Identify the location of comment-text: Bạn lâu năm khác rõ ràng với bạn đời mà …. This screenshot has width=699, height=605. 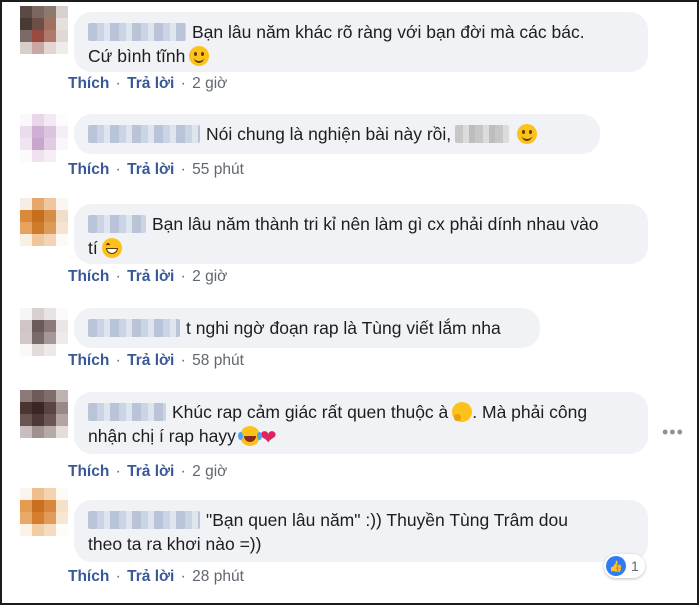
(388, 32).